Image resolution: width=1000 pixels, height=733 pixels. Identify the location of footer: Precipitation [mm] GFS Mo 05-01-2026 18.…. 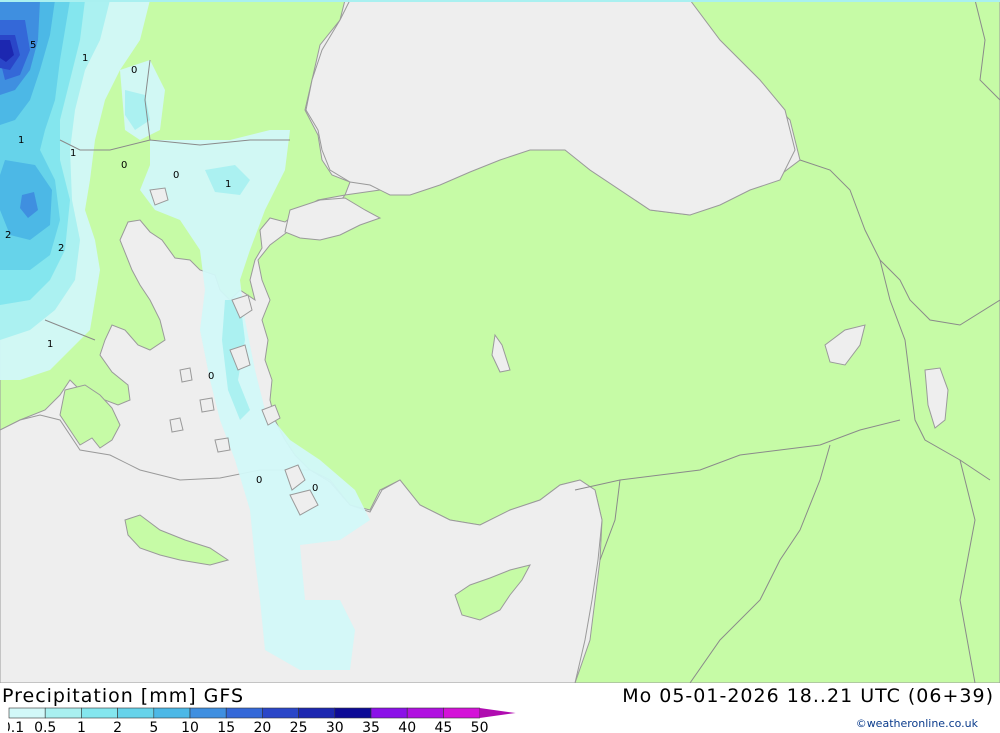
(500, 708).